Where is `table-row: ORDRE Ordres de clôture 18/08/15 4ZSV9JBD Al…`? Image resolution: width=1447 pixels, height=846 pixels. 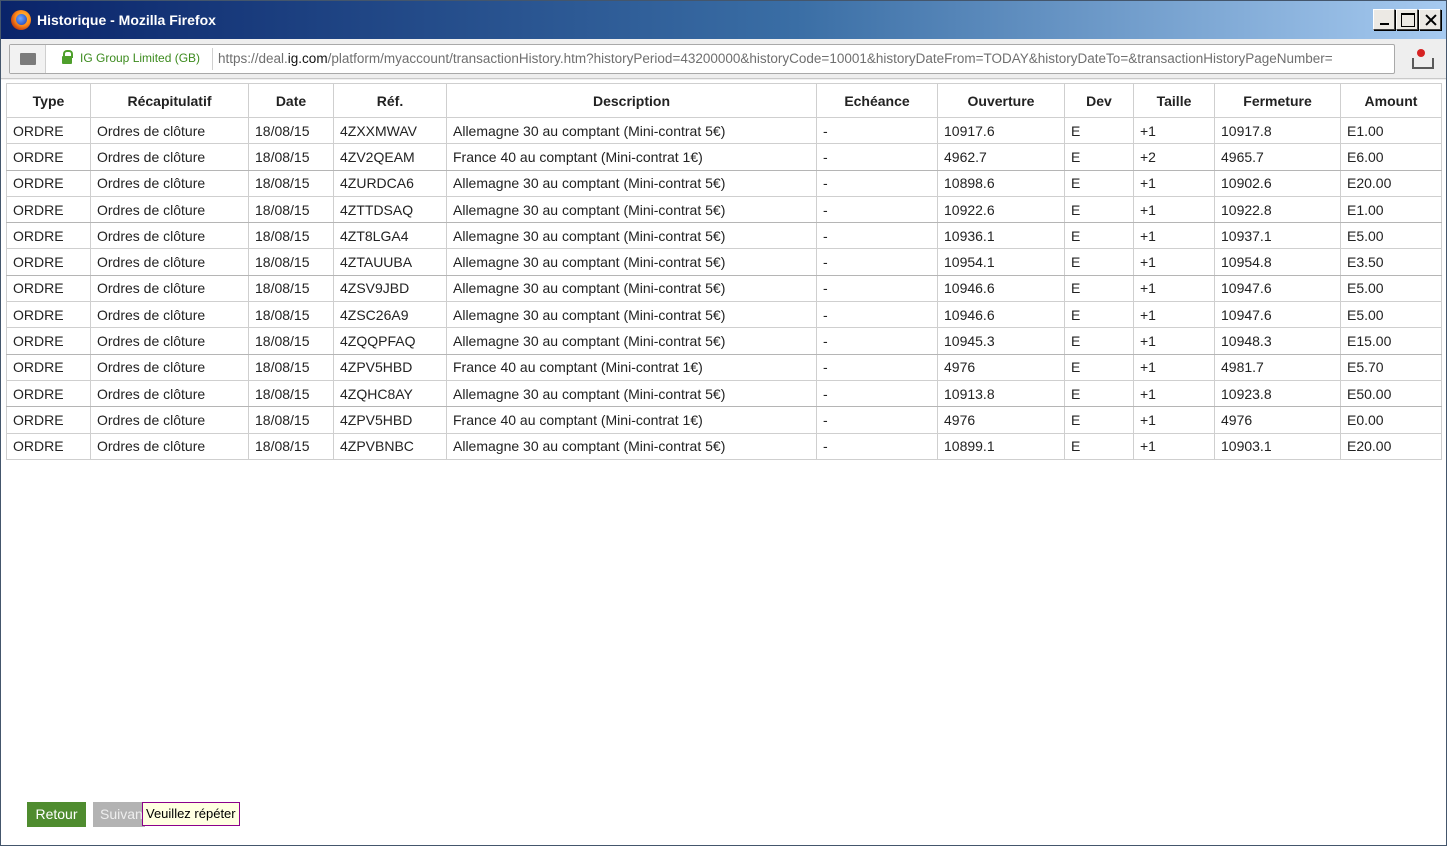 table-row: ORDRE Ordres de clôture 18/08/15 4ZSV9JBD Al… is located at coordinates (724, 288).